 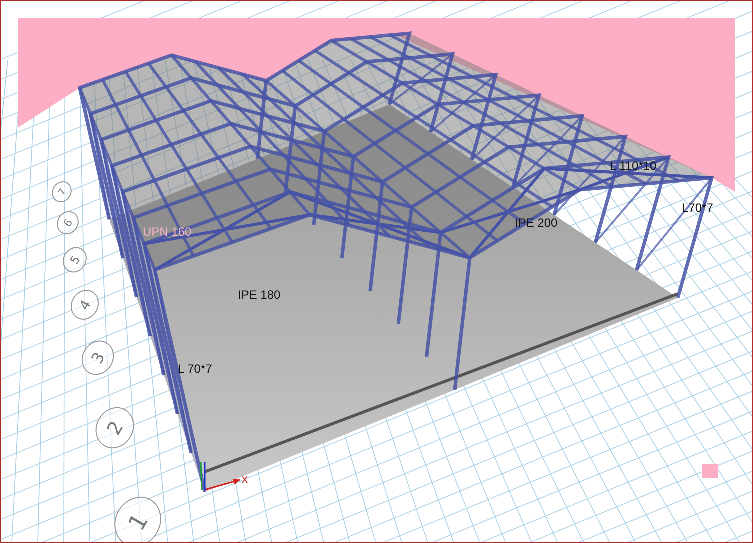 I want to click on section-label: IPE 200, so click(x=536, y=223).